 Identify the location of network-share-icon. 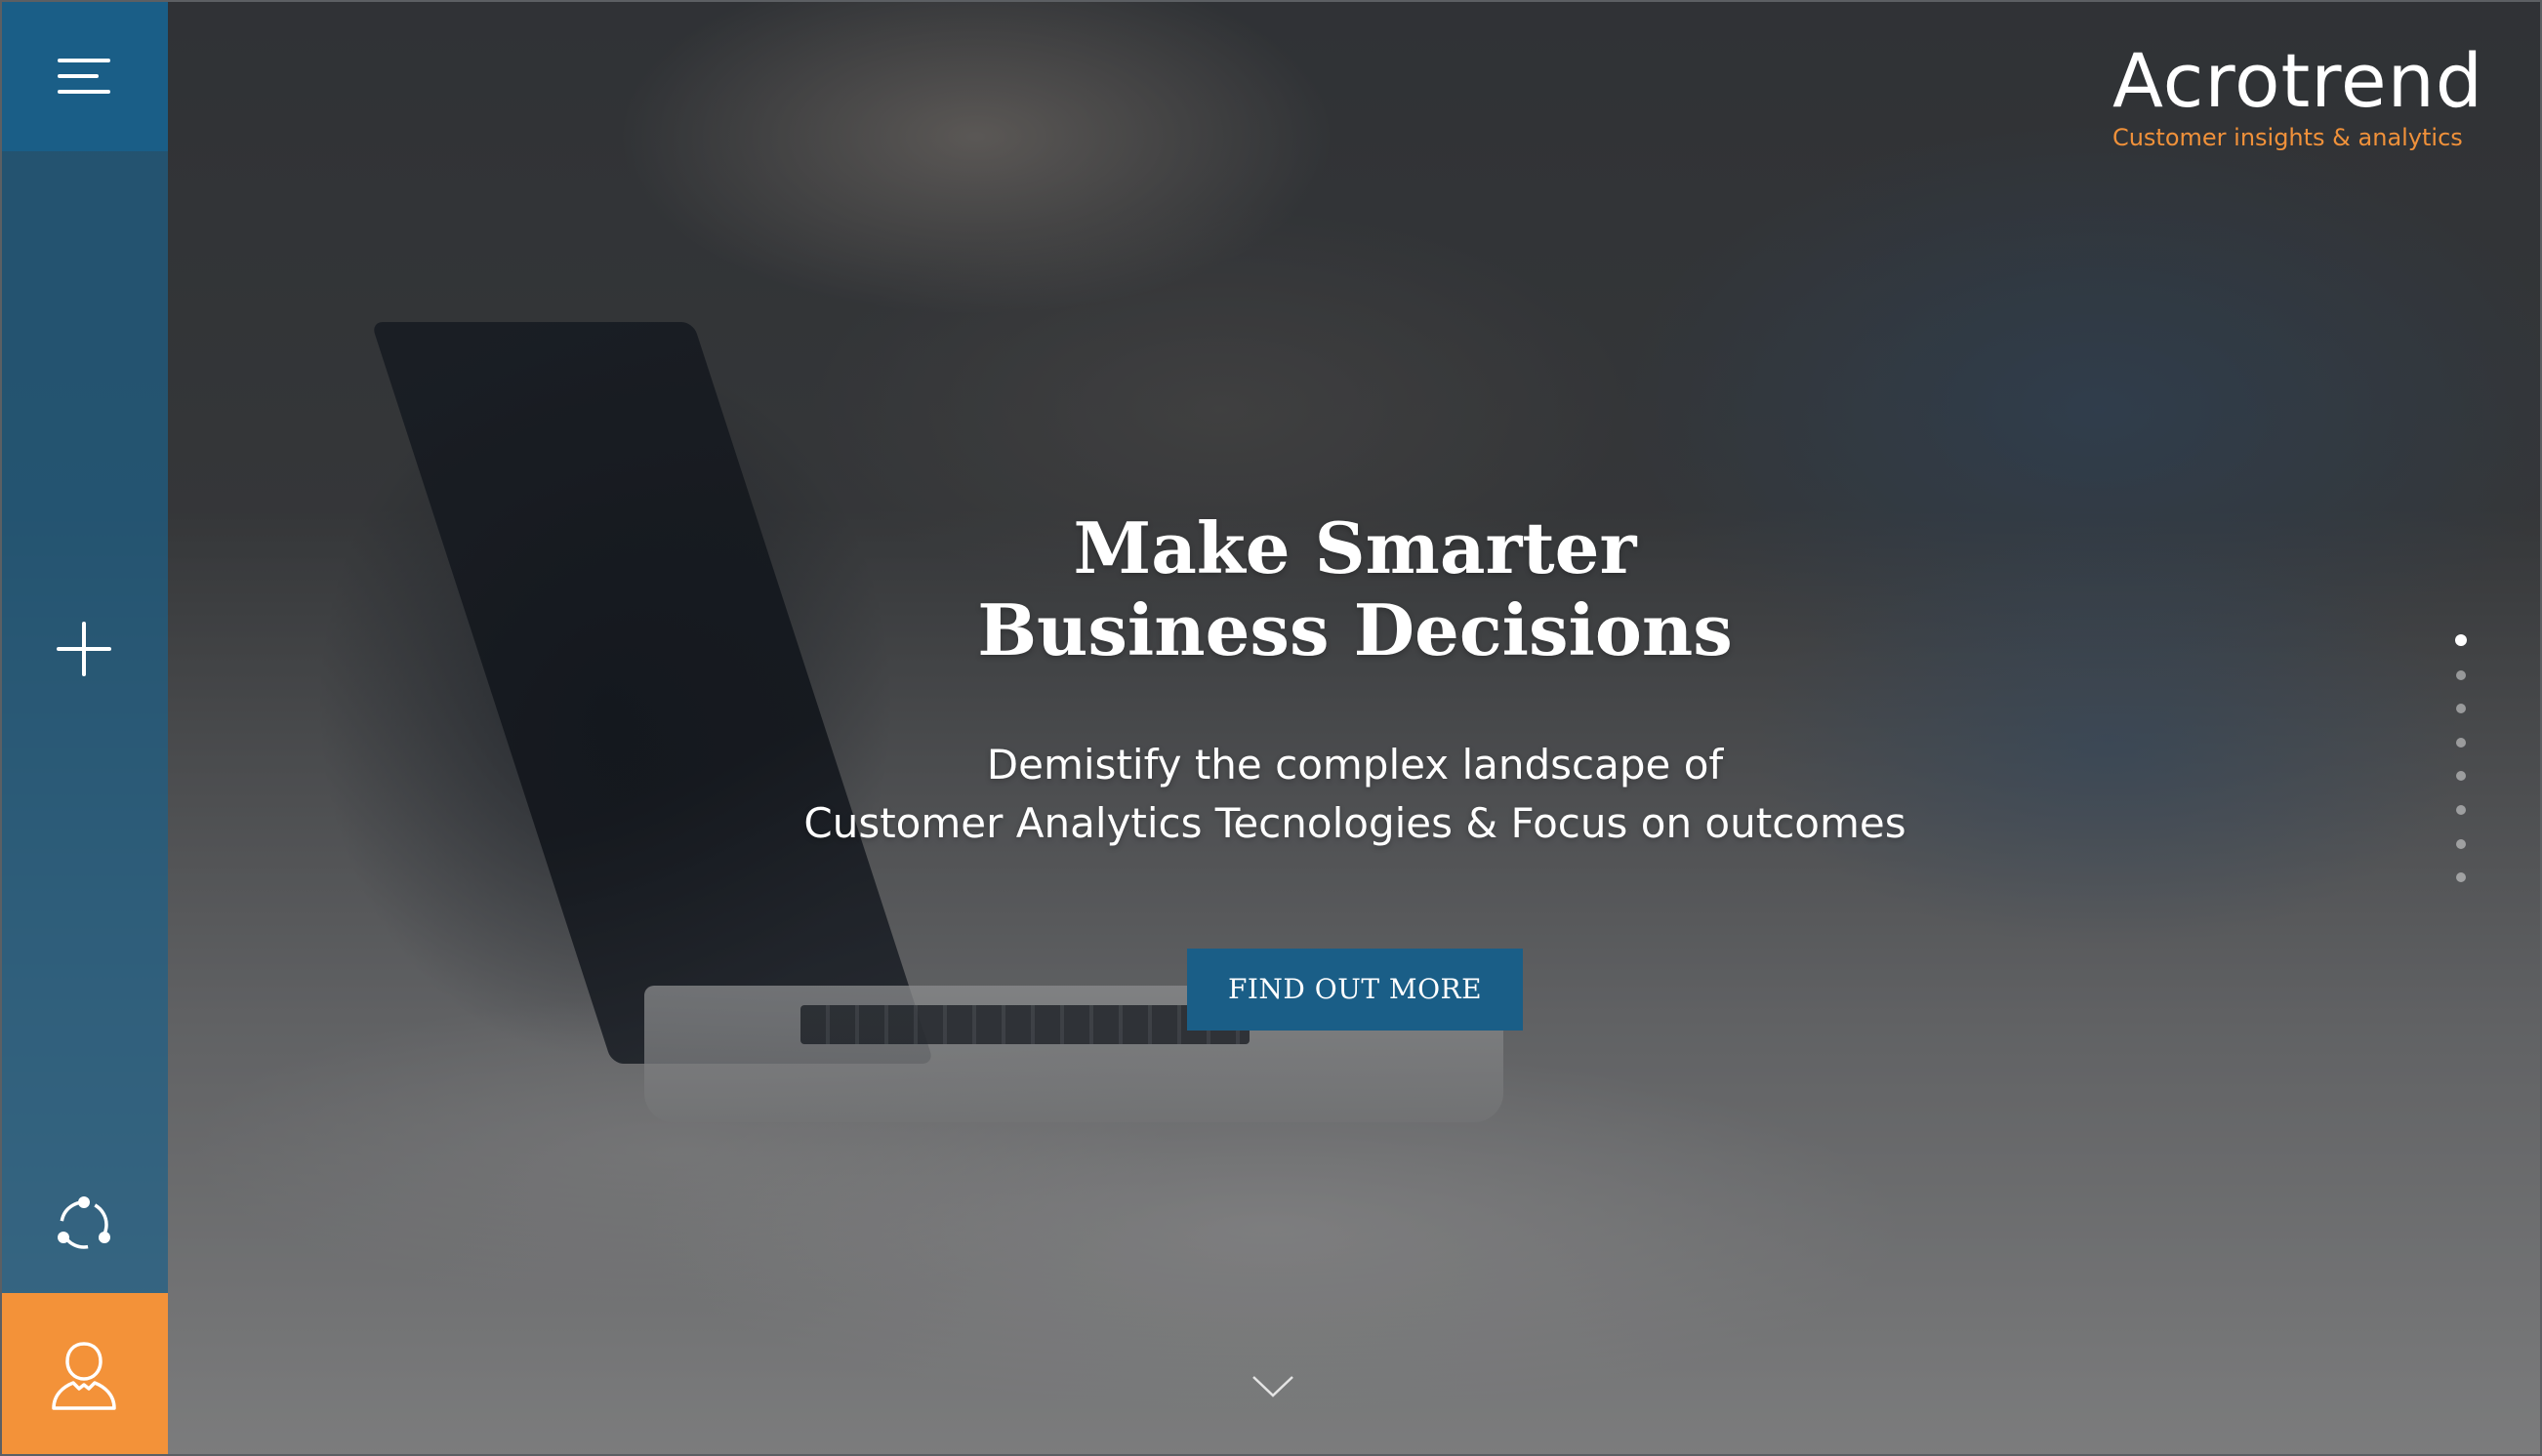
(84, 1222).